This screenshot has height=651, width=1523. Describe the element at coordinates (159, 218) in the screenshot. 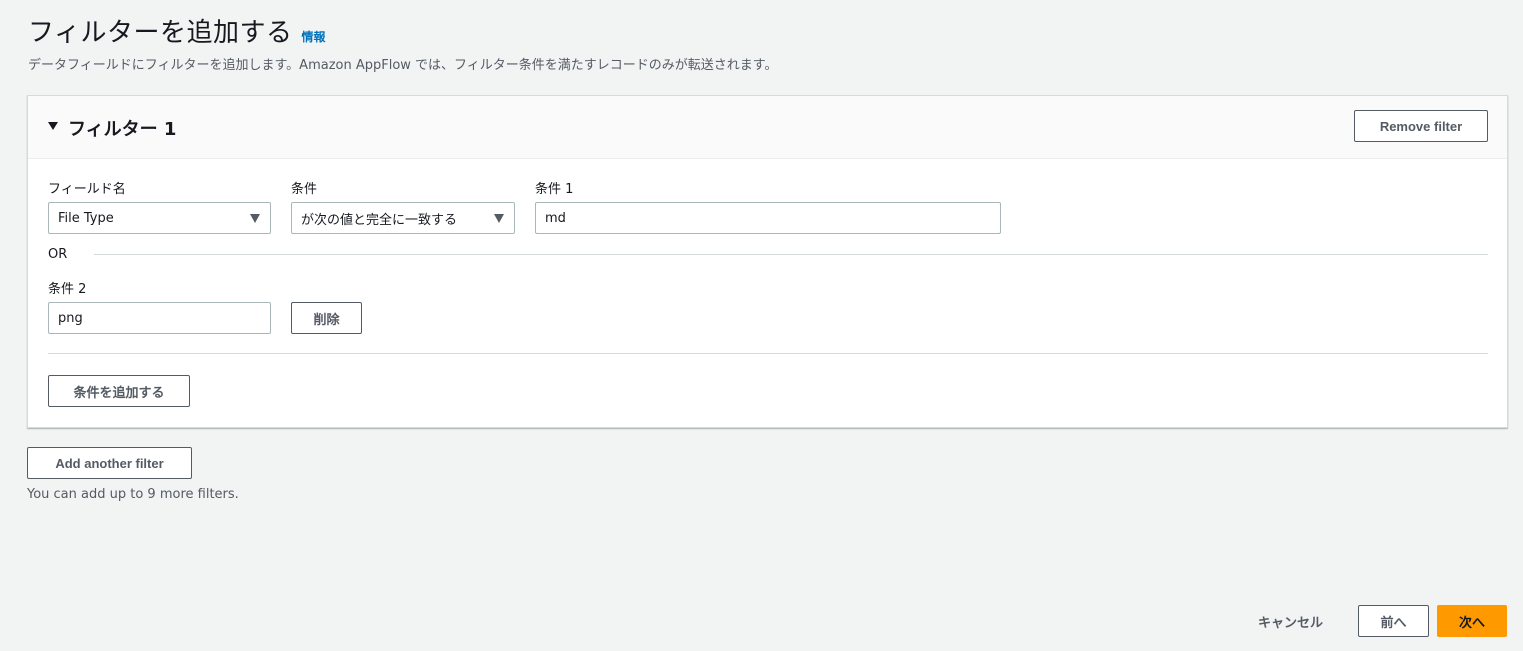

I see `field-name-select: File Type` at that location.